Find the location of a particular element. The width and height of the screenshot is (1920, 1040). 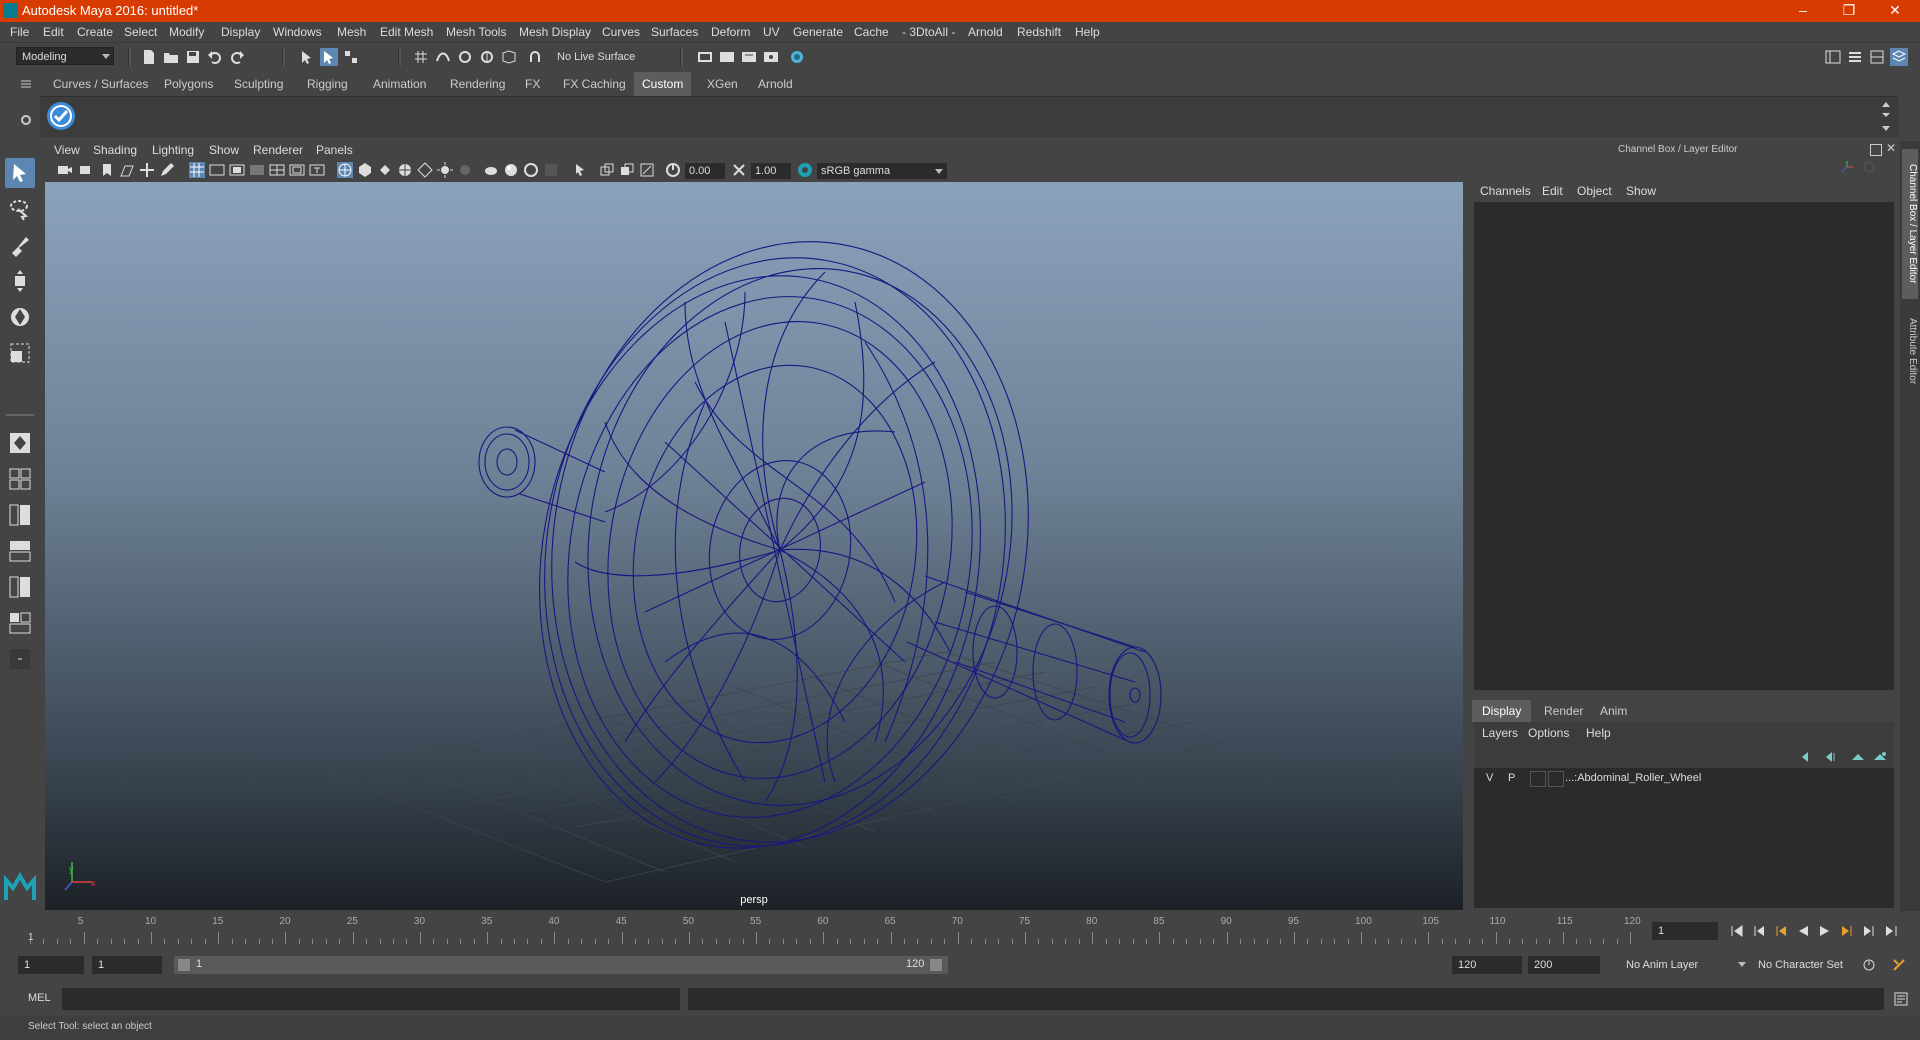

make-live-icon is located at coordinates (509, 57).